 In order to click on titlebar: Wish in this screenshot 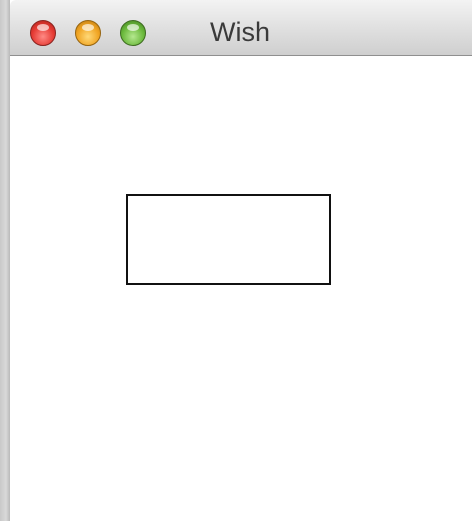, I will do `click(241, 28)`.